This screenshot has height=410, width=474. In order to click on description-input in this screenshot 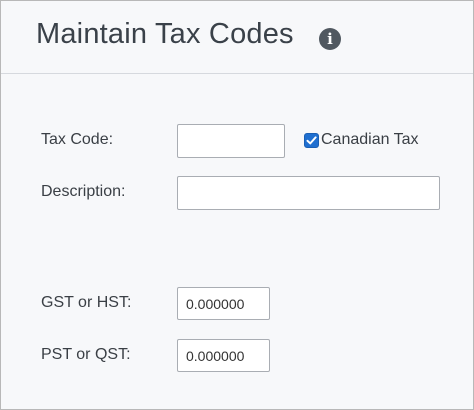, I will do `click(308, 193)`.